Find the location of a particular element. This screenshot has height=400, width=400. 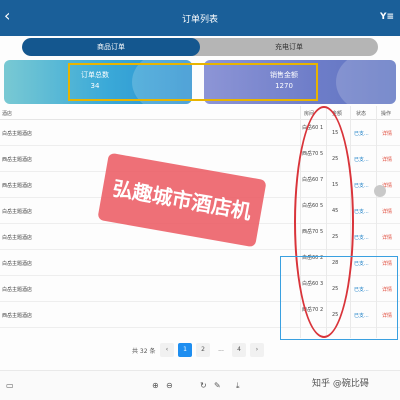

page-2-button: 2 is located at coordinates (203, 350).